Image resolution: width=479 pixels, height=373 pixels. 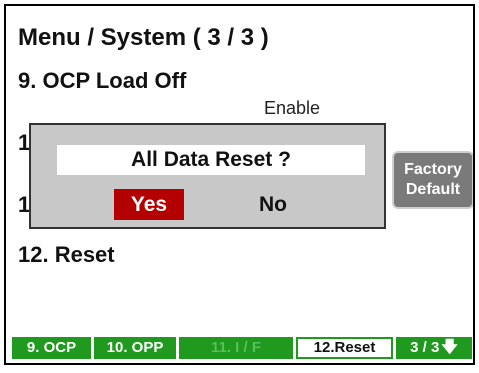 What do you see at coordinates (449, 347) in the screenshot?
I see `arrow-down-icon: 🡇` at bounding box center [449, 347].